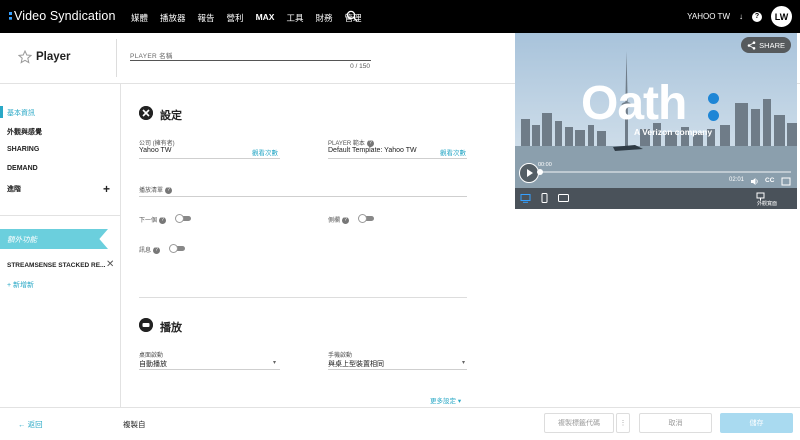 This screenshot has height=440, width=800. What do you see at coordinates (65, 16) in the screenshot?
I see `brand-name: Video Syndication` at bounding box center [65, 16].